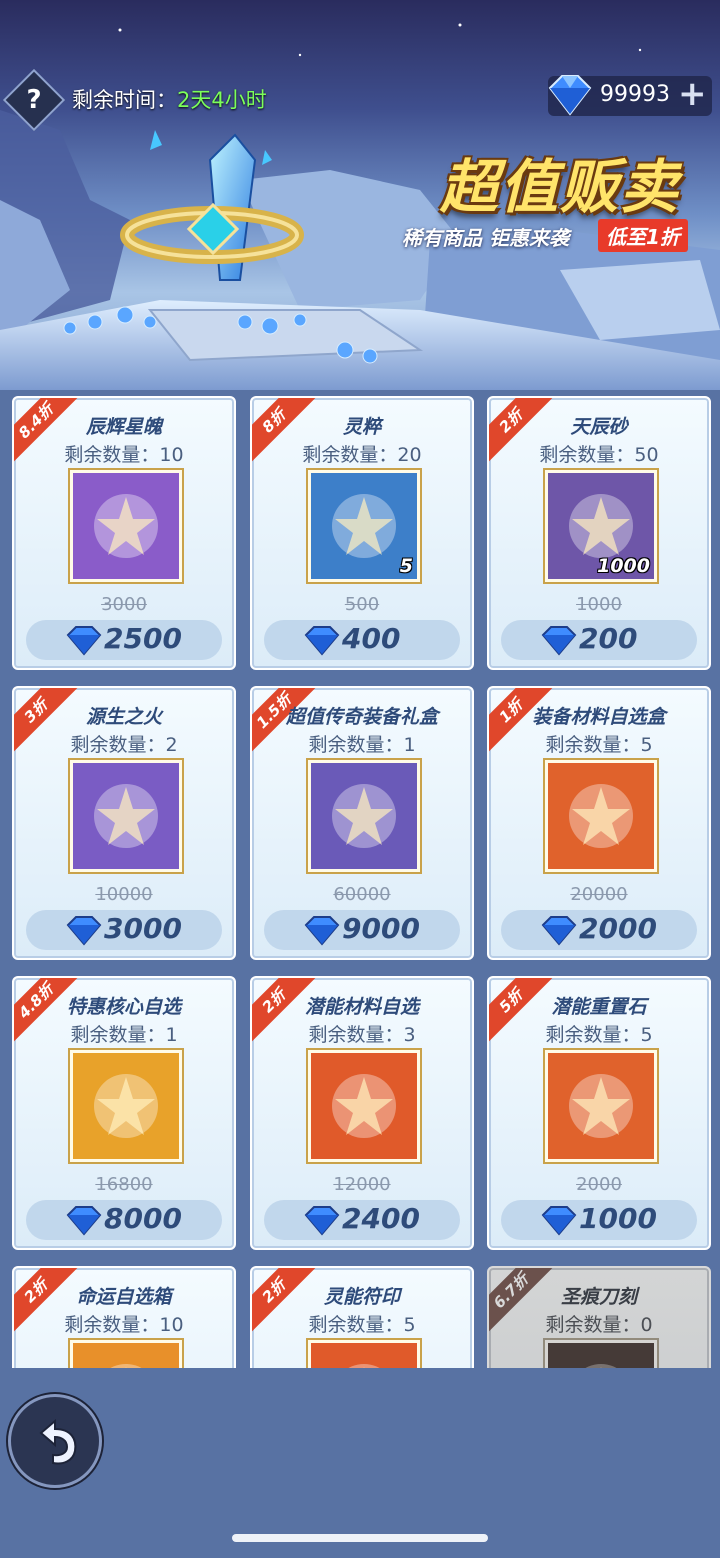 The height and width of the screenshot is (1558, 720). I want to click on item-card: 8.4折 辰辉星魄 剩余数量：10 3000 2500, so click(124, 533).